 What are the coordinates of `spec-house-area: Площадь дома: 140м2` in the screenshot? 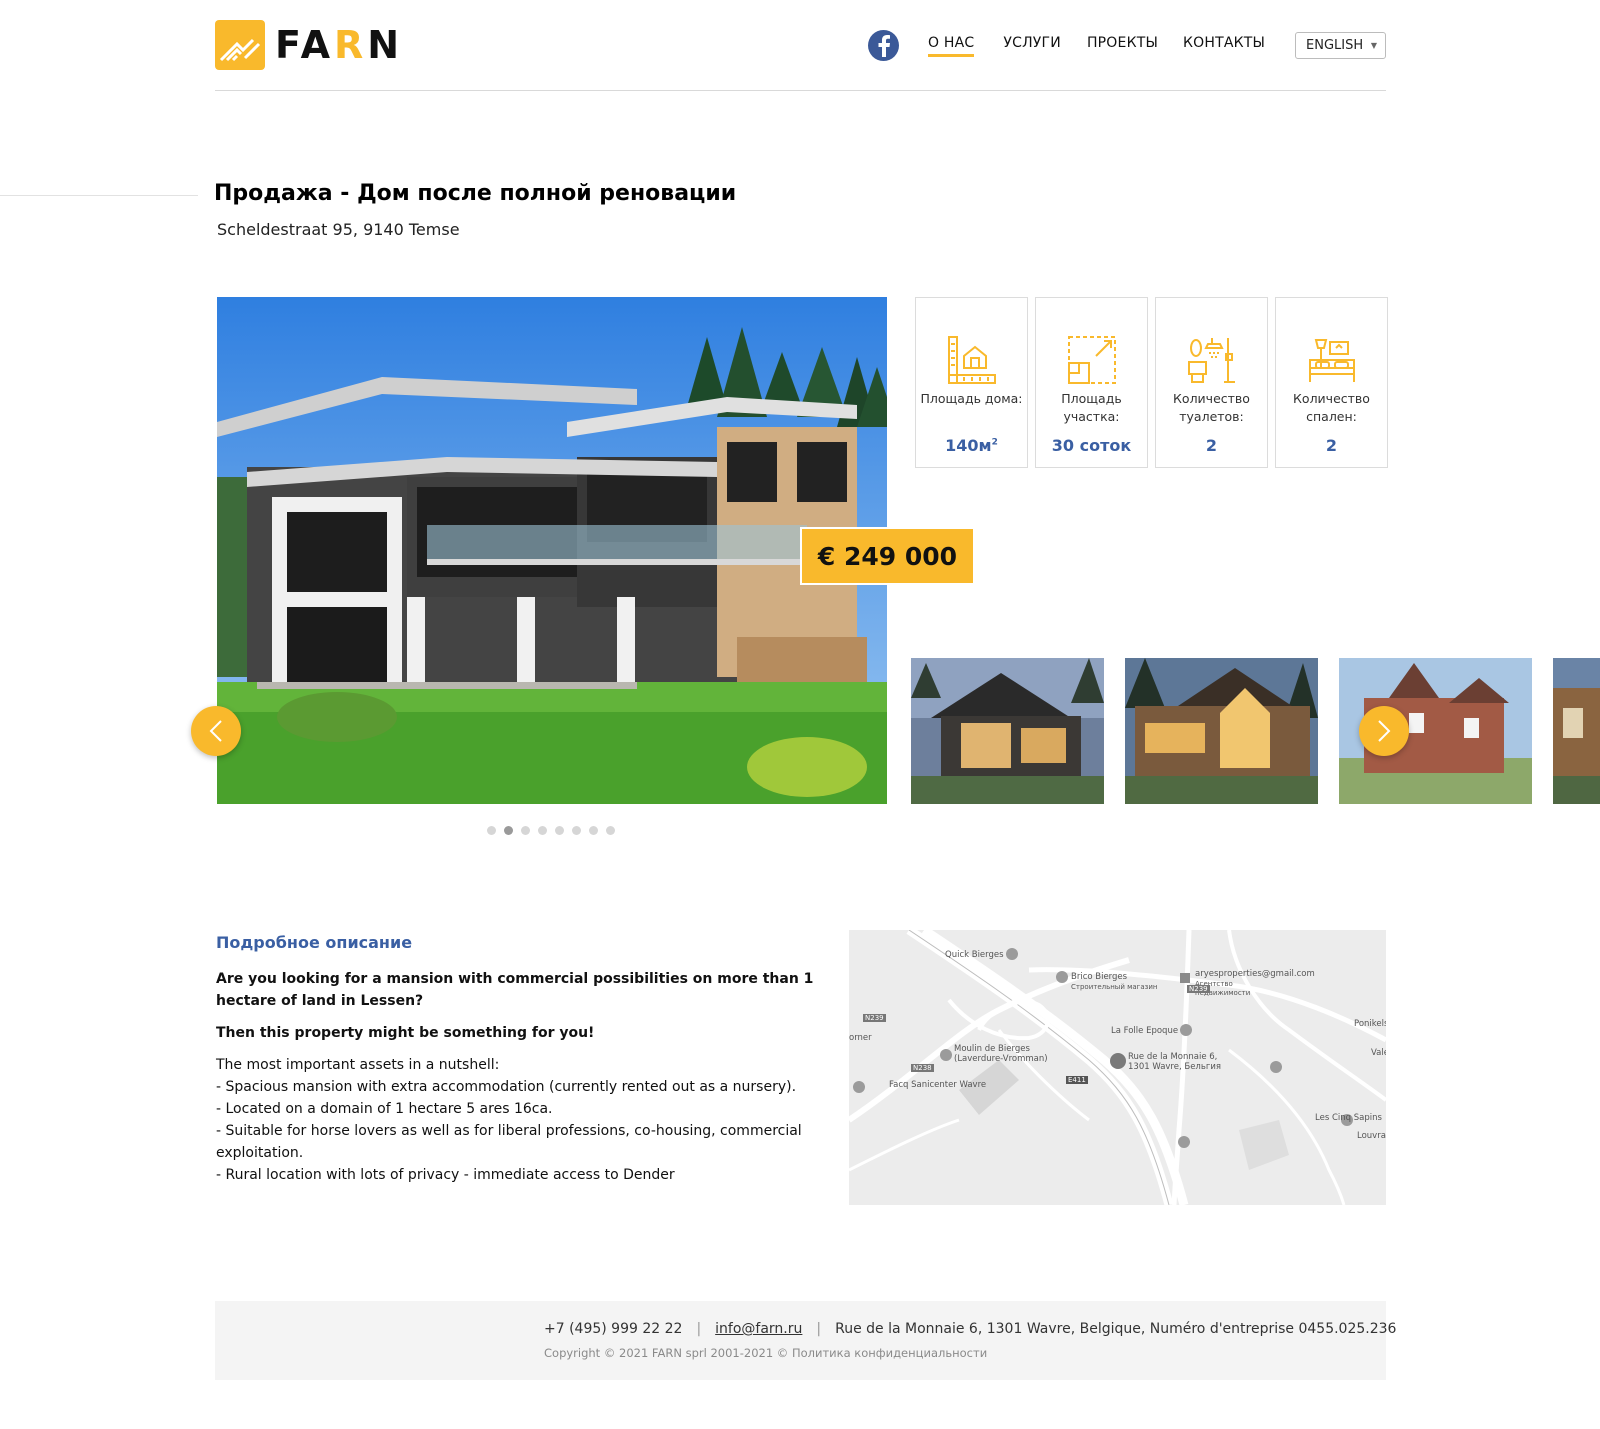 It's located at (971, 382).